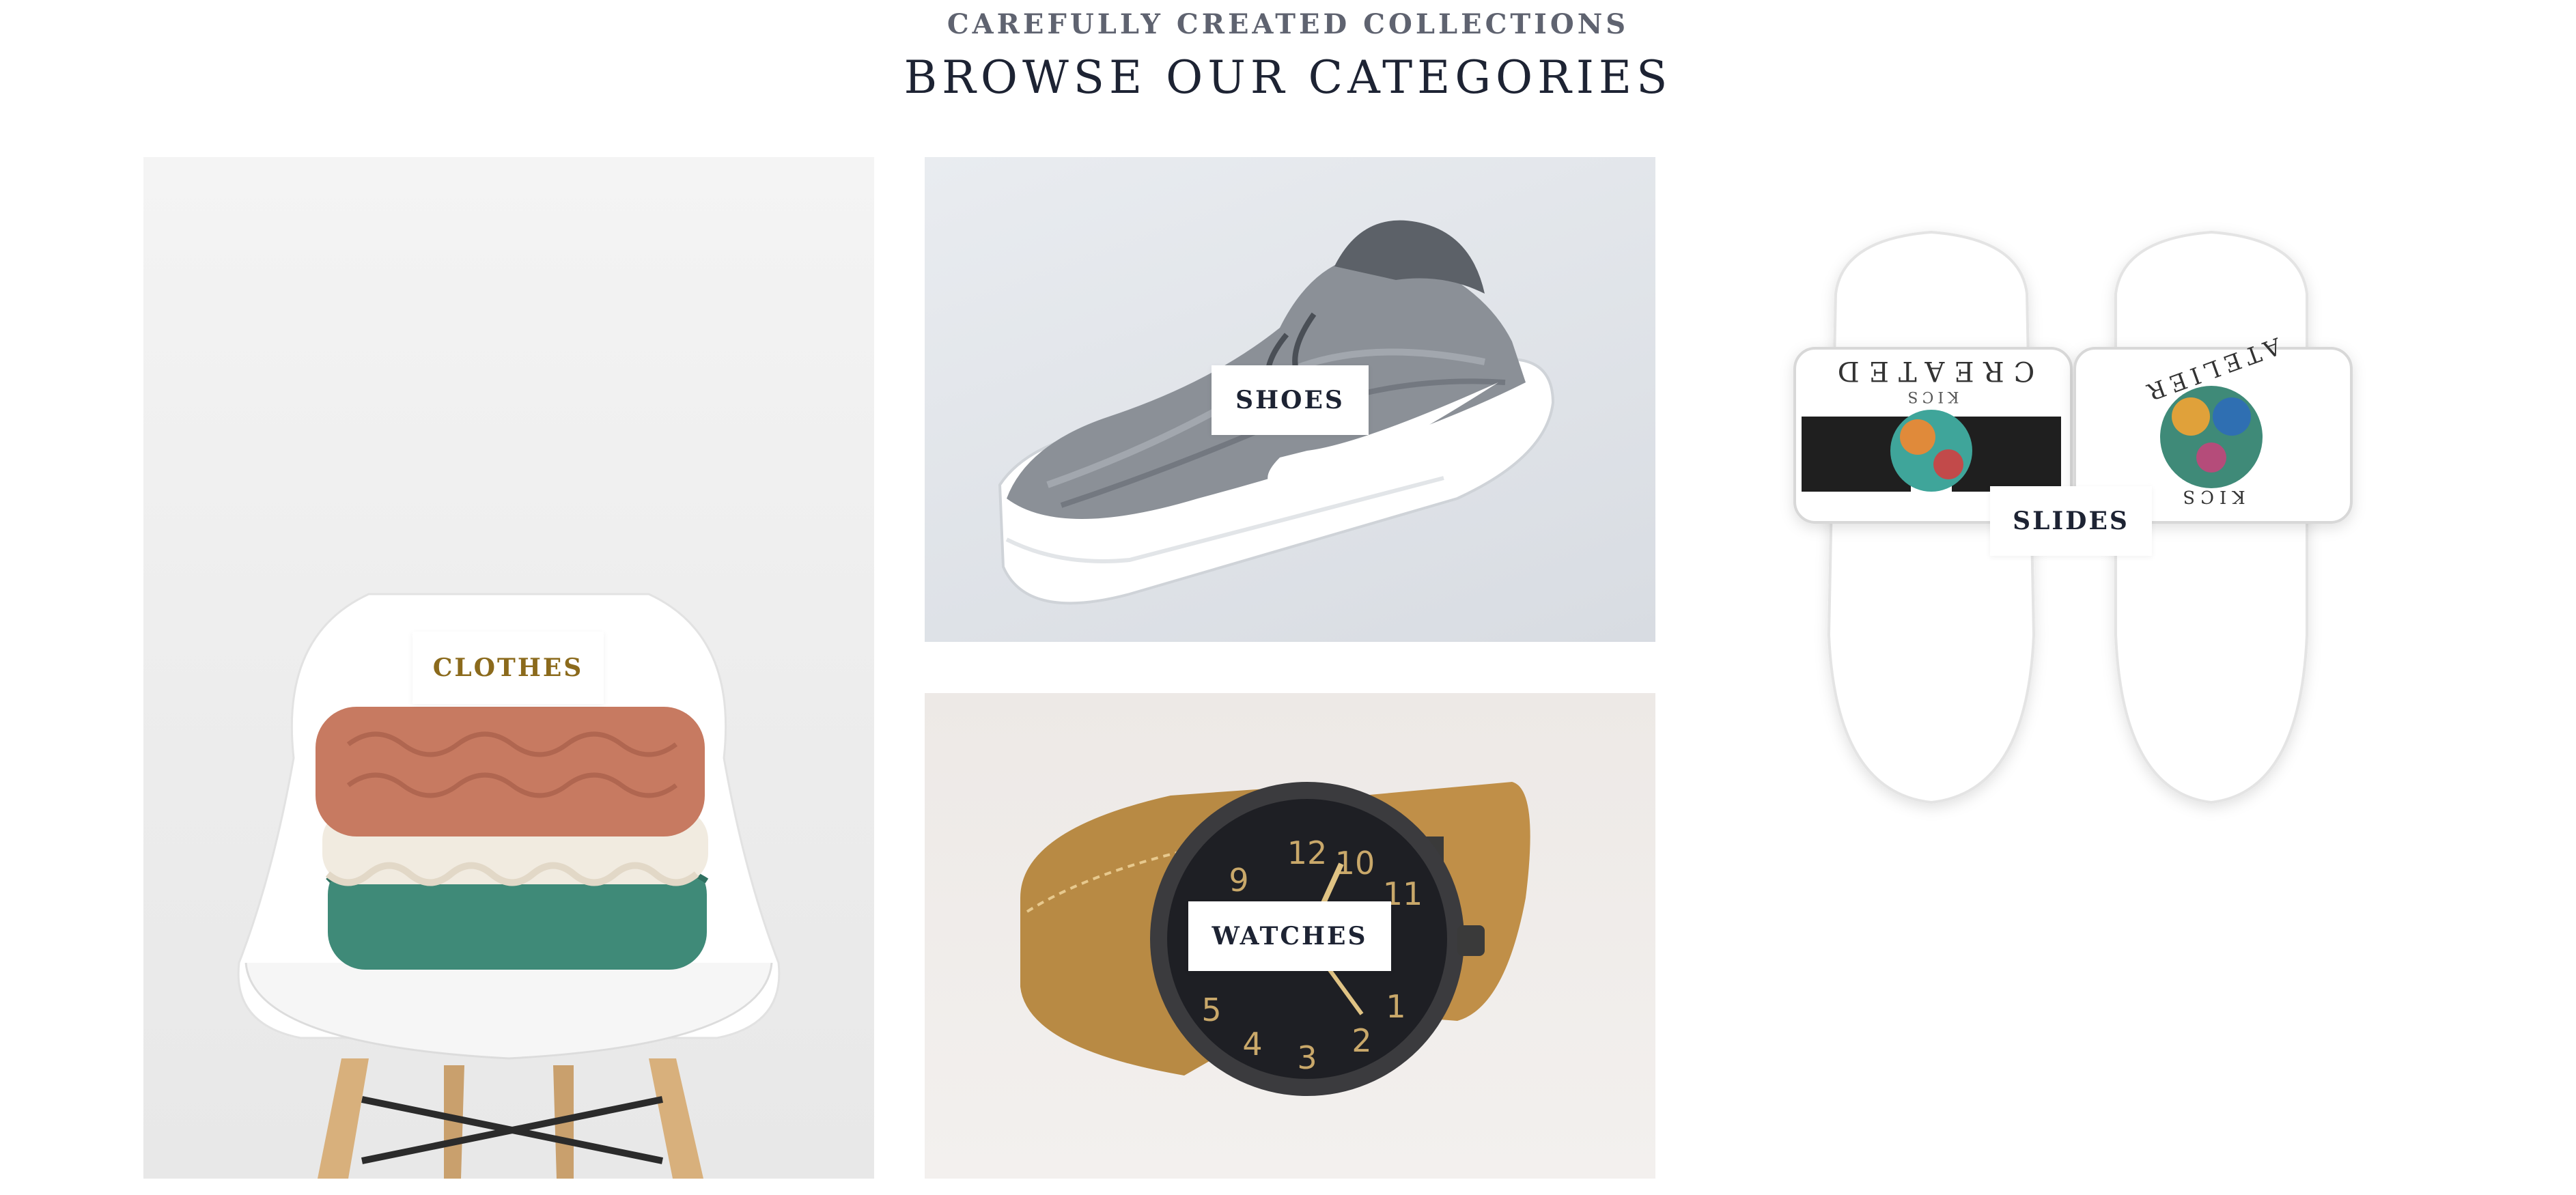 The height and width of the screenshot is (1195, 2576). I want to click on category-card-watches: 12 10 9 8 11 5 4 3 2 1 WATCHES, so click(1290, 936).